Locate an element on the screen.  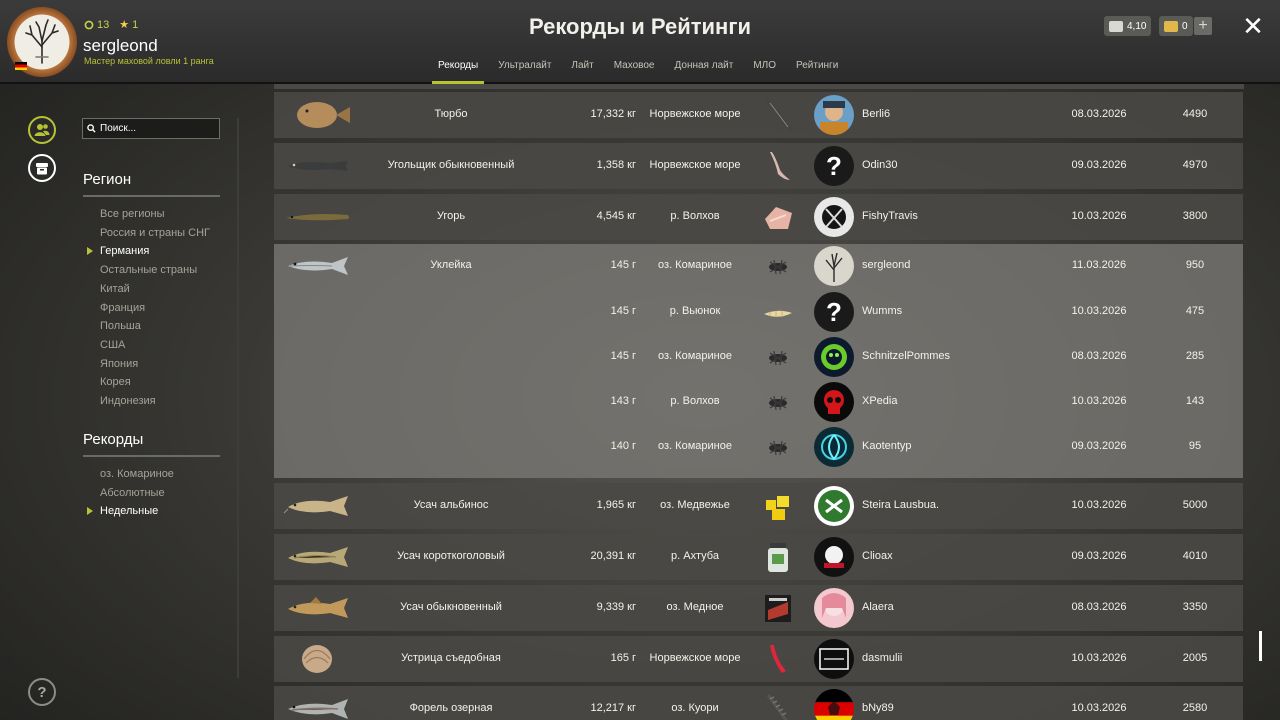
tab-3: Маховое is located at coordinates (634, 72).